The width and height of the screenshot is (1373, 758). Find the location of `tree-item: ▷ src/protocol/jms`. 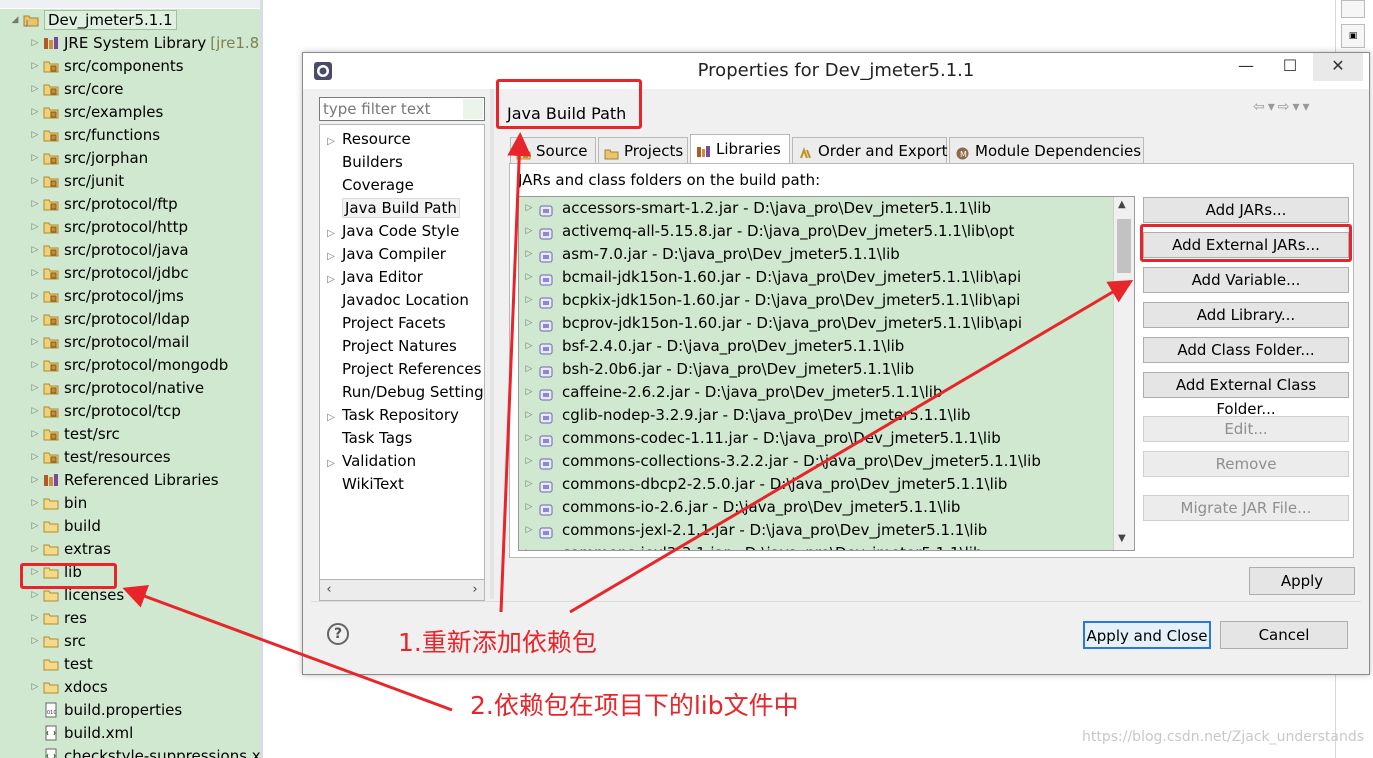

tree-item: ▷ src/protocol/jms is located at coordinates (107, 296).